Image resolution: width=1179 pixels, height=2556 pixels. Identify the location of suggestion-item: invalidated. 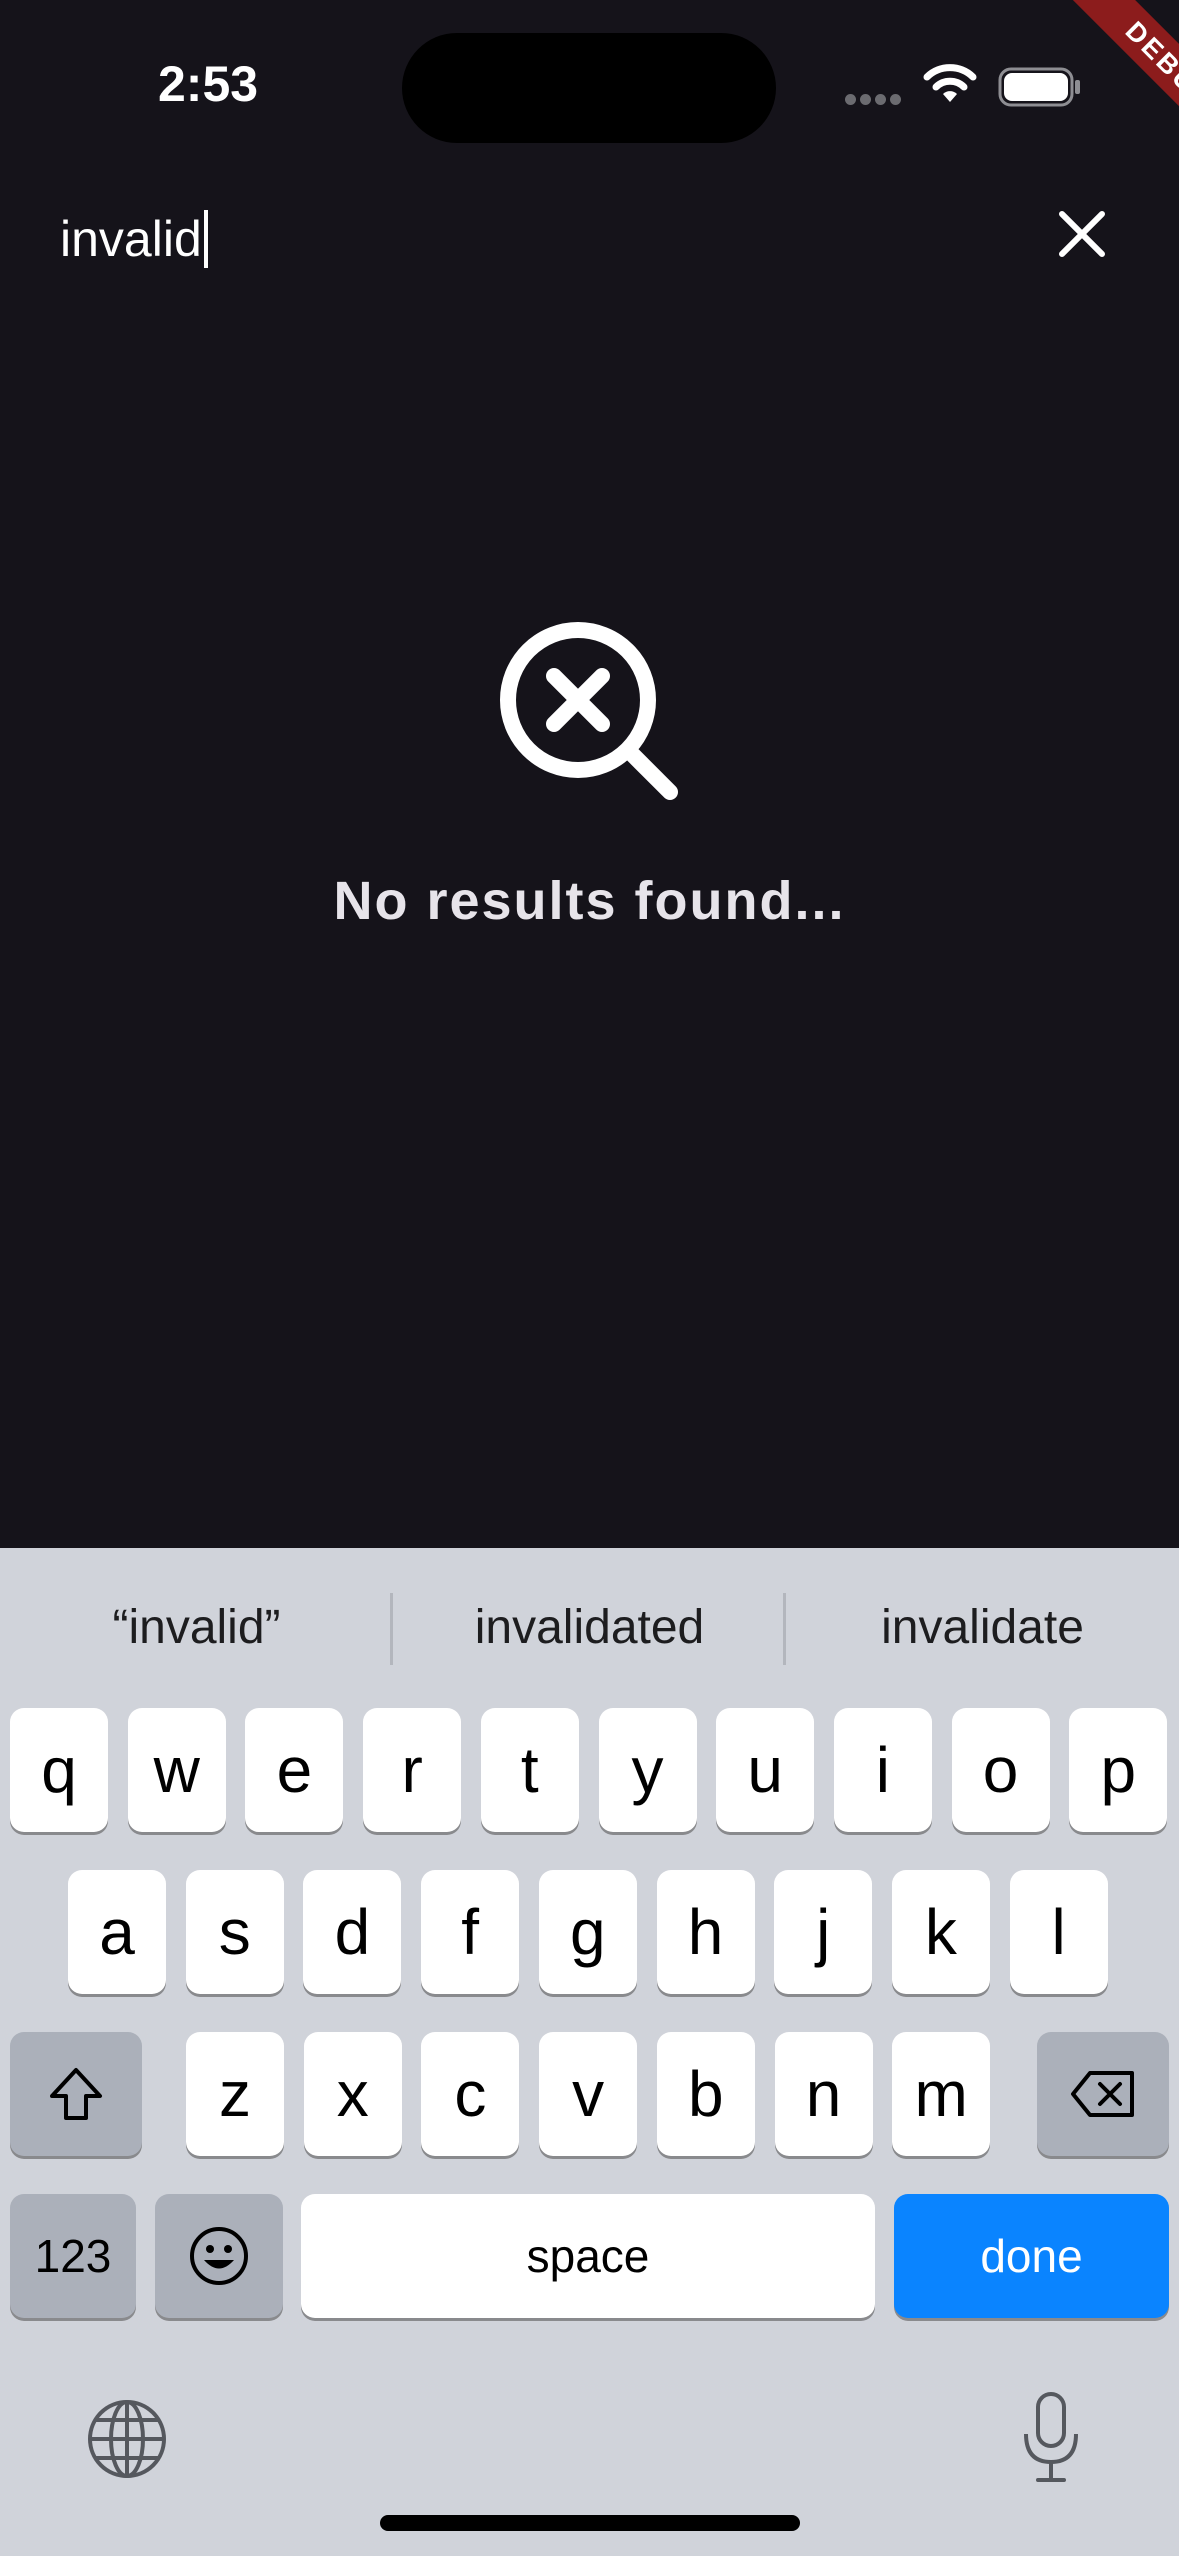
(589, 1628).